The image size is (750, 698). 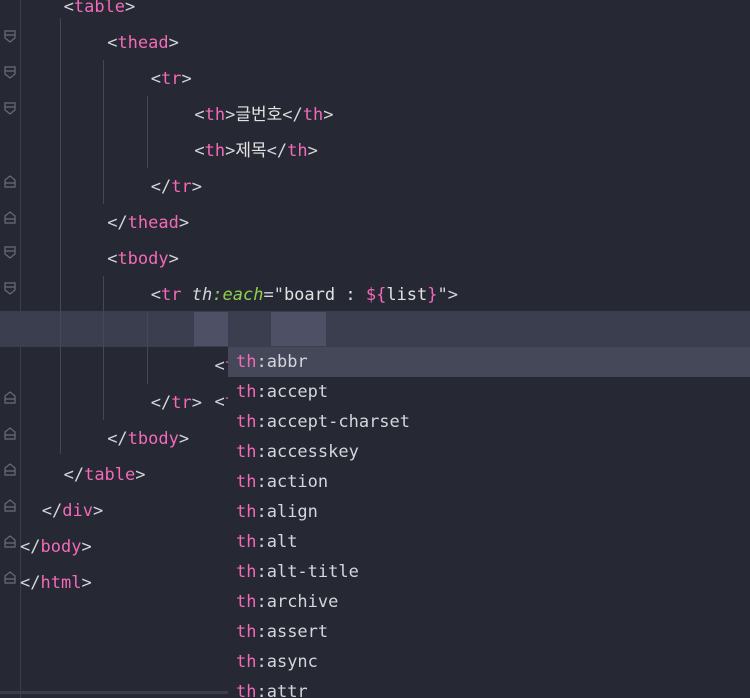 I want to click on autocomplete-item: th:accesskey, so click(x=489, y=452).